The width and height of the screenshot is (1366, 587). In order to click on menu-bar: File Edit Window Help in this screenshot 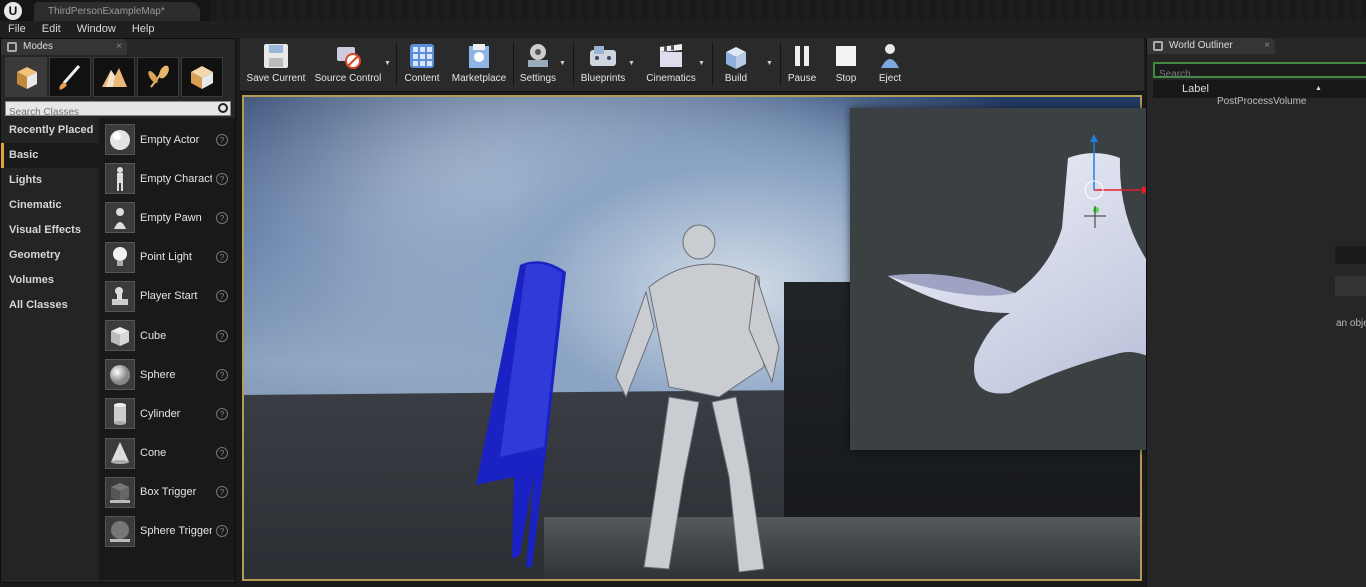, I will do `click(683, 29)`.